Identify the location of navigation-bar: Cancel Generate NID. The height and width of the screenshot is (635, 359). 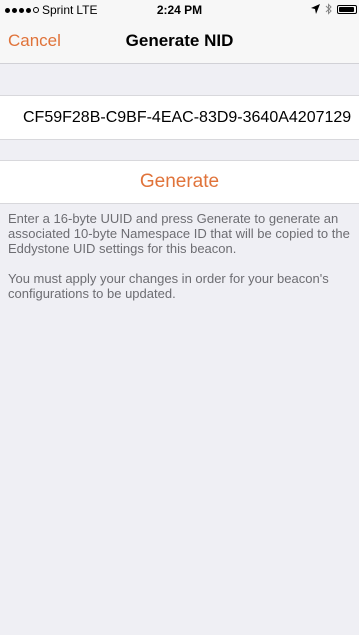
(179, 42).